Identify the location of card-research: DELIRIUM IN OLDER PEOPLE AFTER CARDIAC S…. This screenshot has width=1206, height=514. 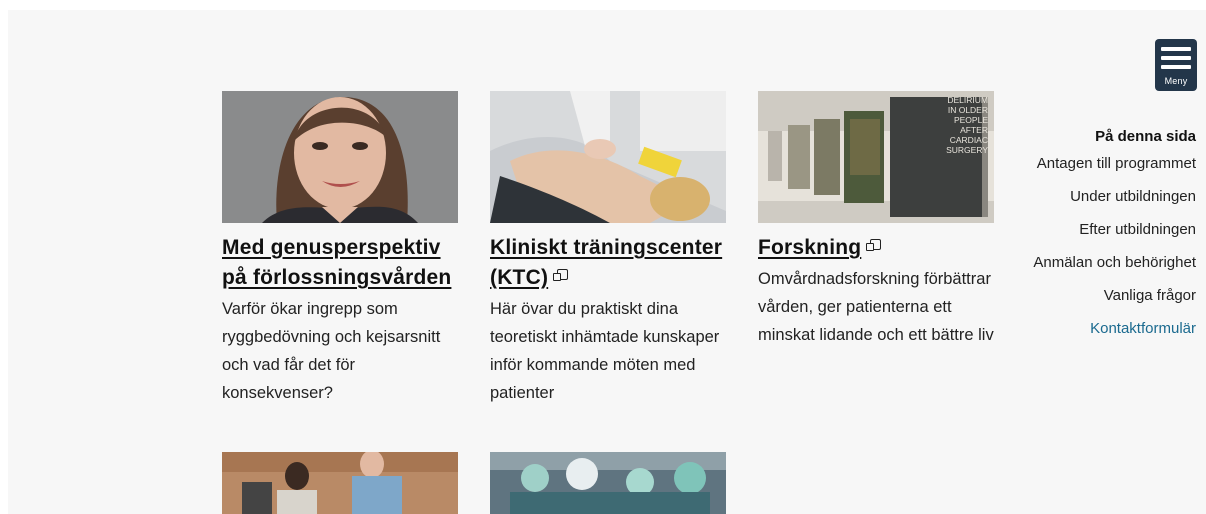
(876, 220).